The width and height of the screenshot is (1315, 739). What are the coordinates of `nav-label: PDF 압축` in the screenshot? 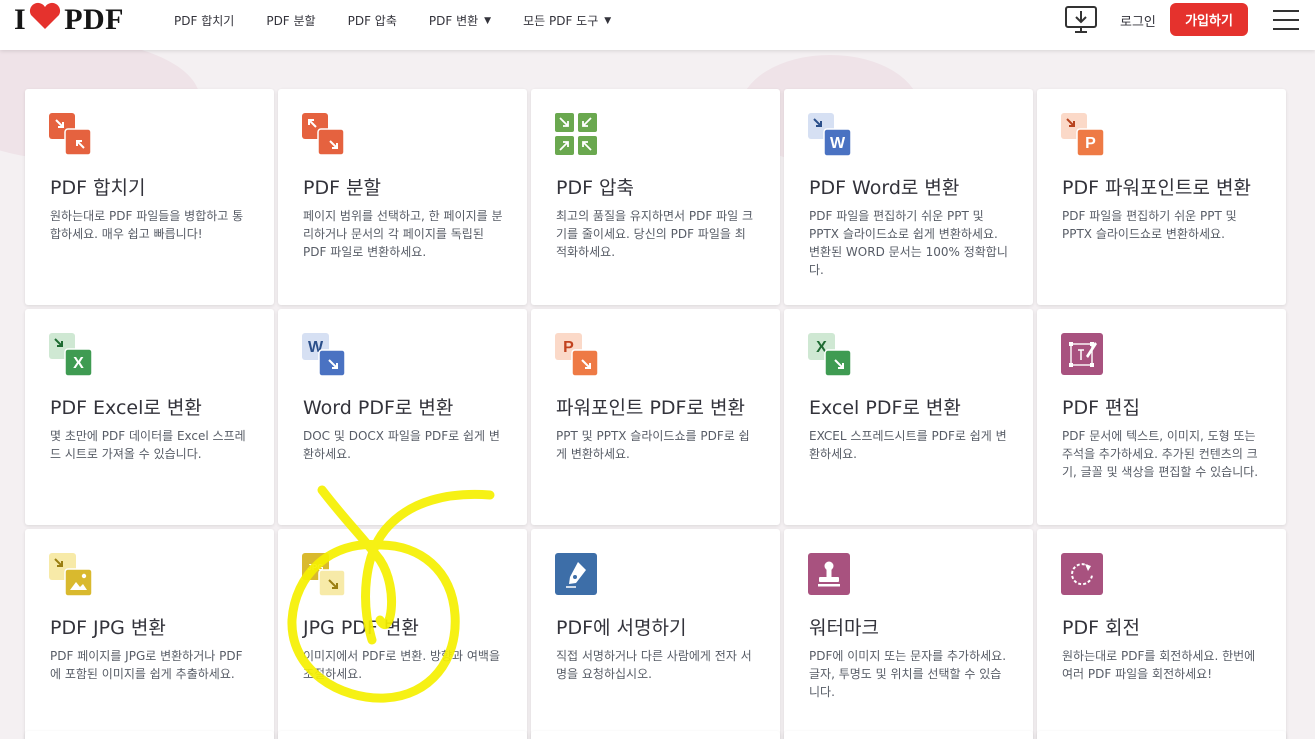 It's located at (372, 21).